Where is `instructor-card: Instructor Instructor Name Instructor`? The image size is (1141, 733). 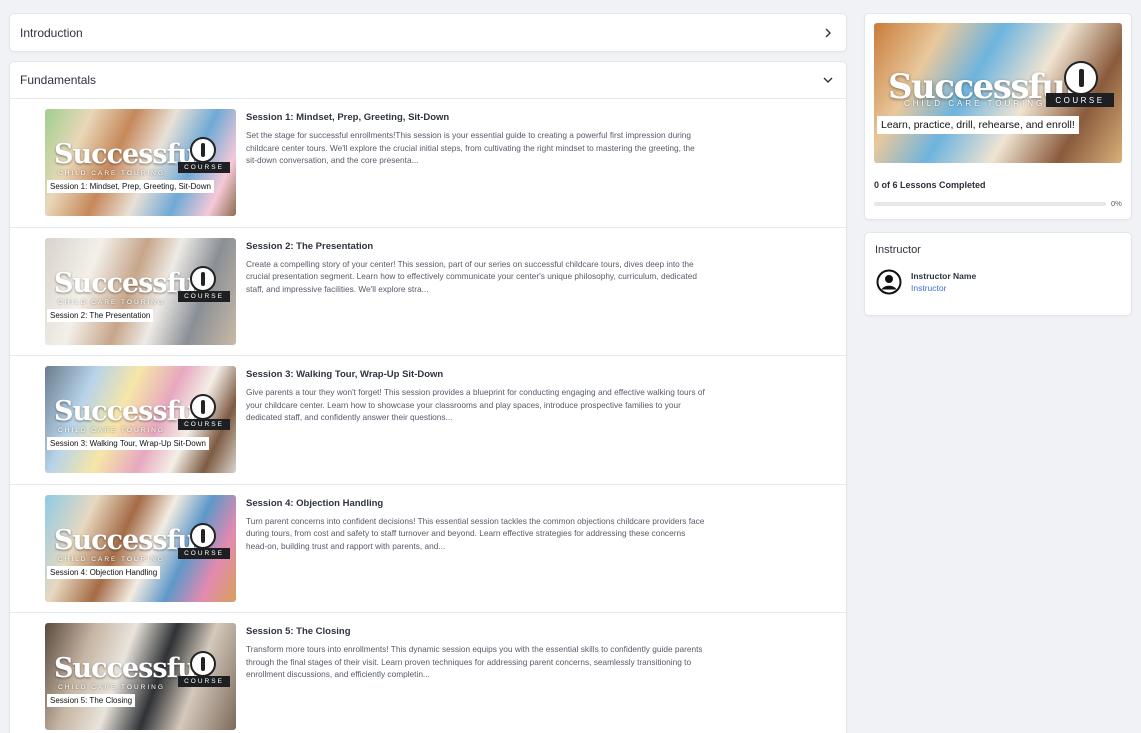 instructor-card: Instructor Instructor Name Instructor is located at coordinates (998, 274).